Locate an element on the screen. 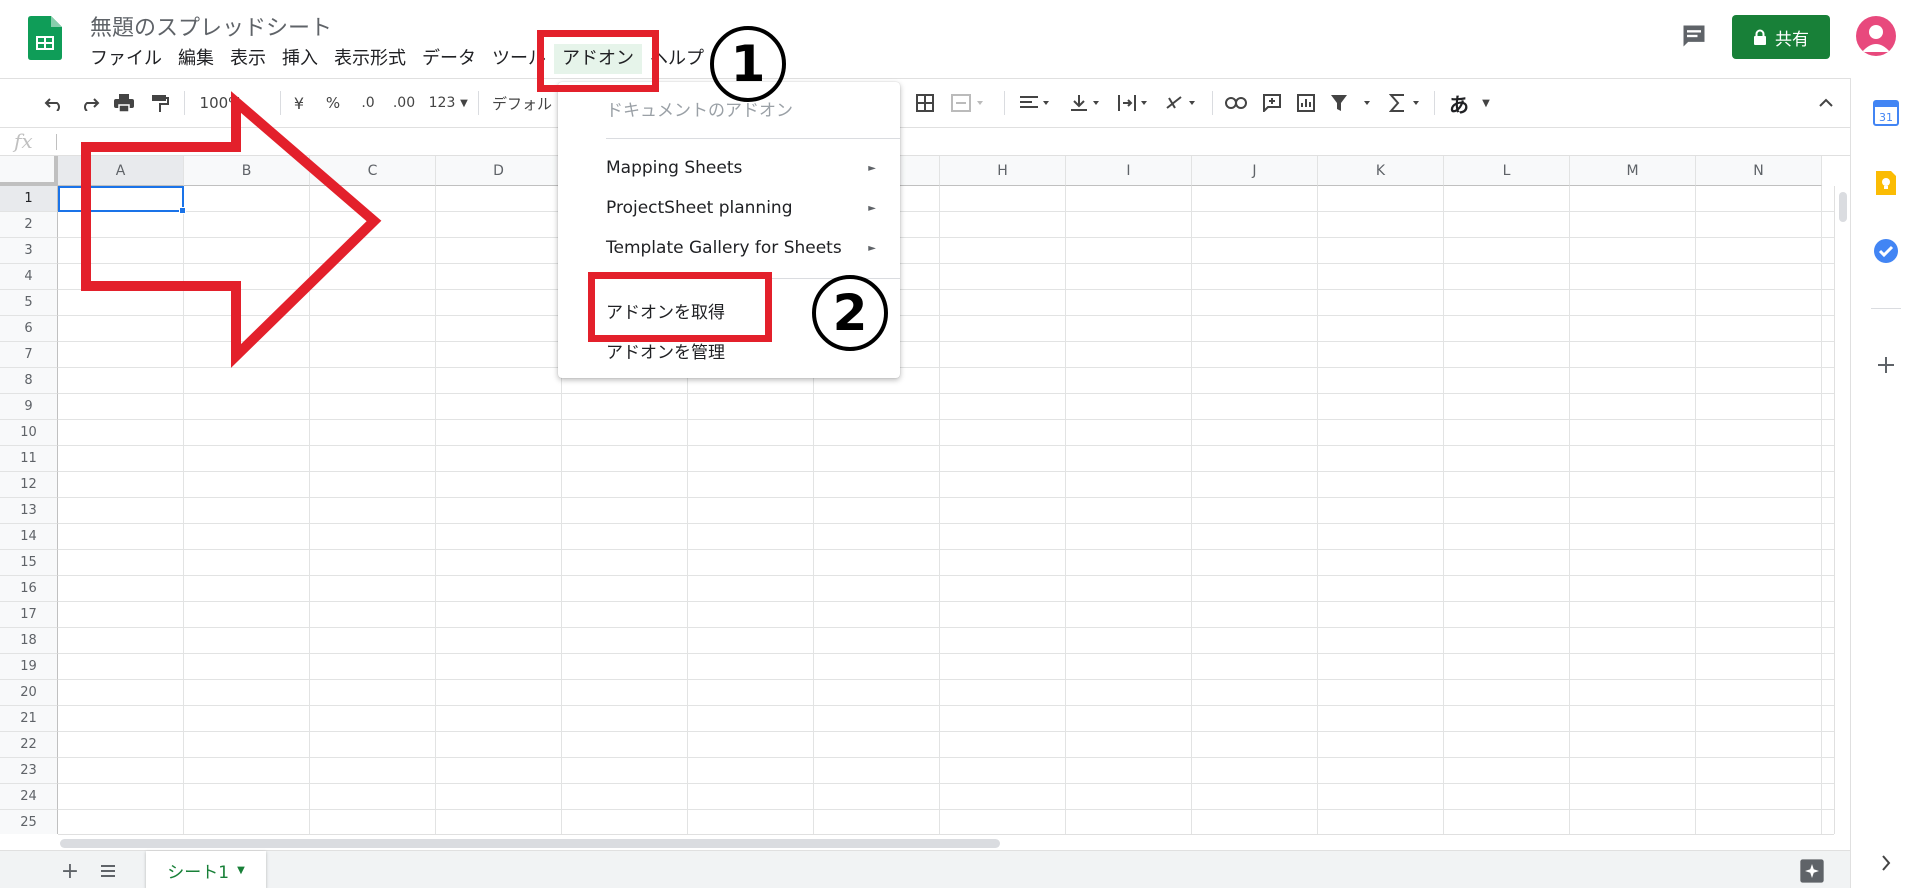 This screenshot has width=1920, height=888. insert-chart-button is located at coordinates (1306, 103).